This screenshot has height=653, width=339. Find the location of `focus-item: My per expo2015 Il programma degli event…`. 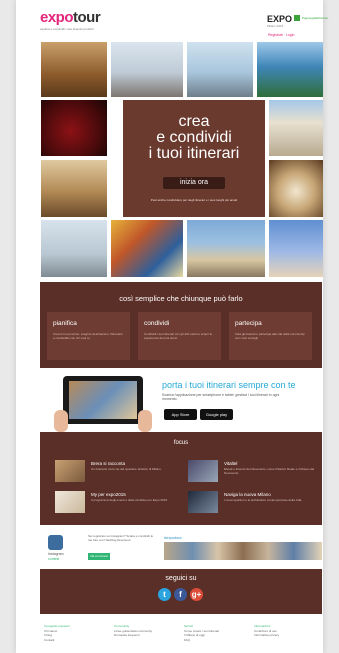

focus-item: My per expo2015 Il programma degli event… is located at coordinates (120, 504).